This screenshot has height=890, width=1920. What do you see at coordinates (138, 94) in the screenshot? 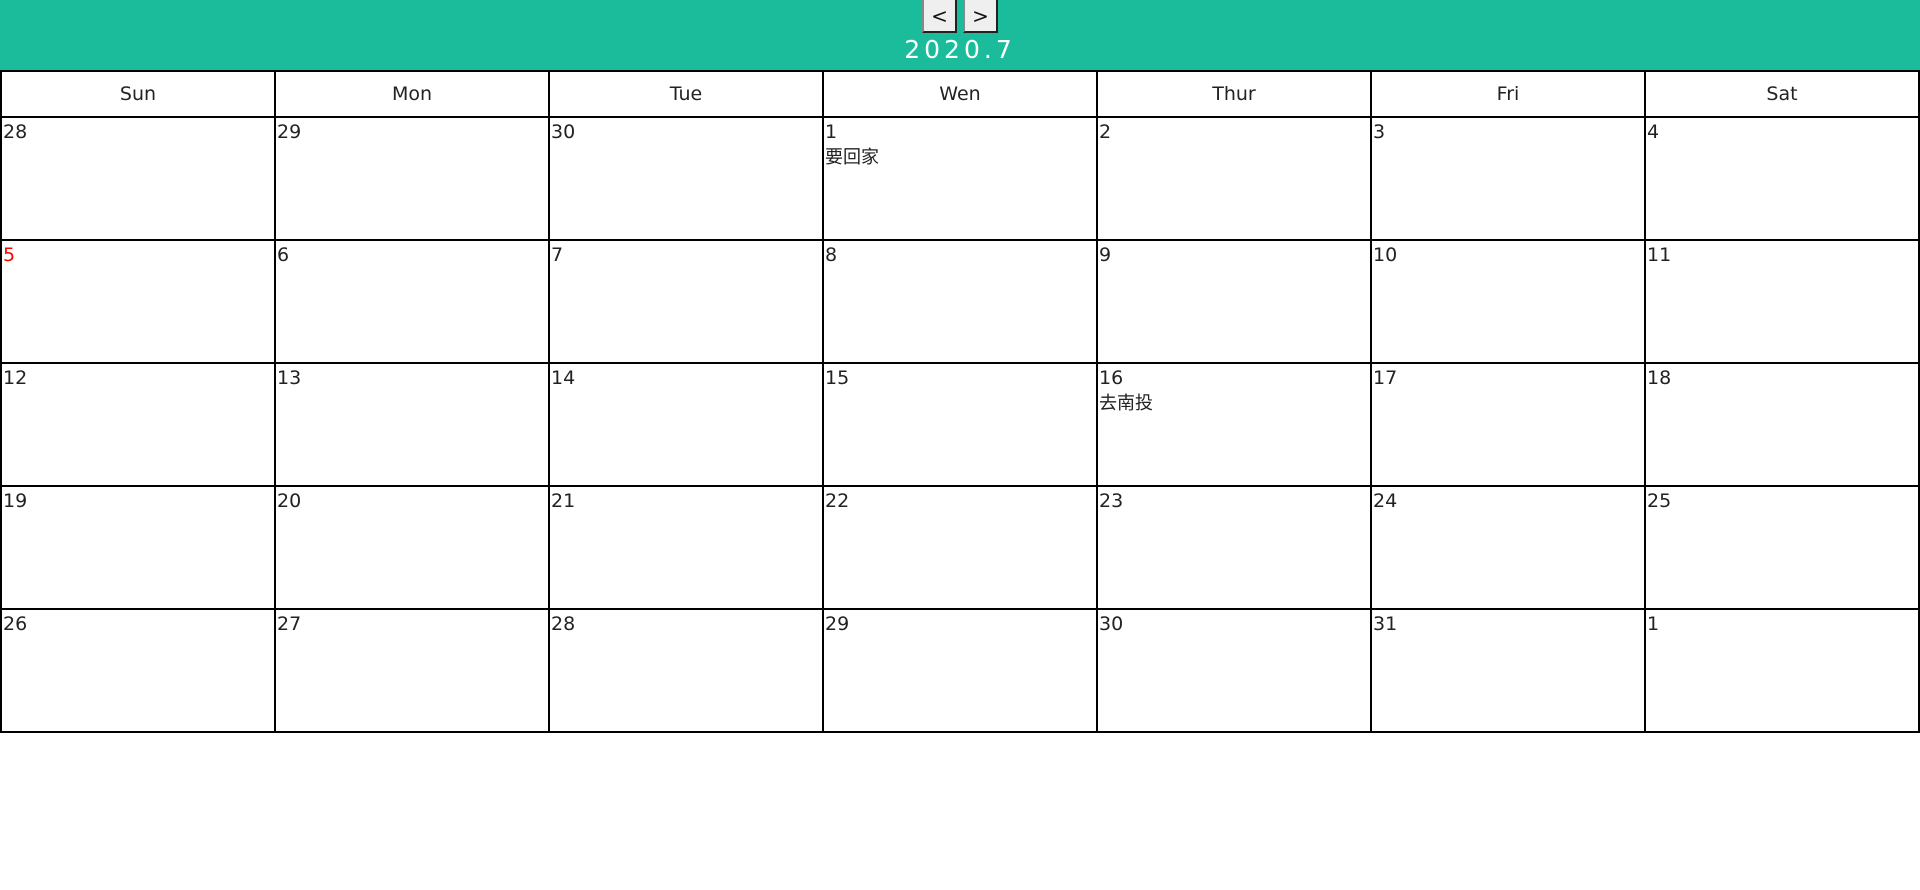
I see `weekday-header-sun: Sun` at bounding box center [138, 94].